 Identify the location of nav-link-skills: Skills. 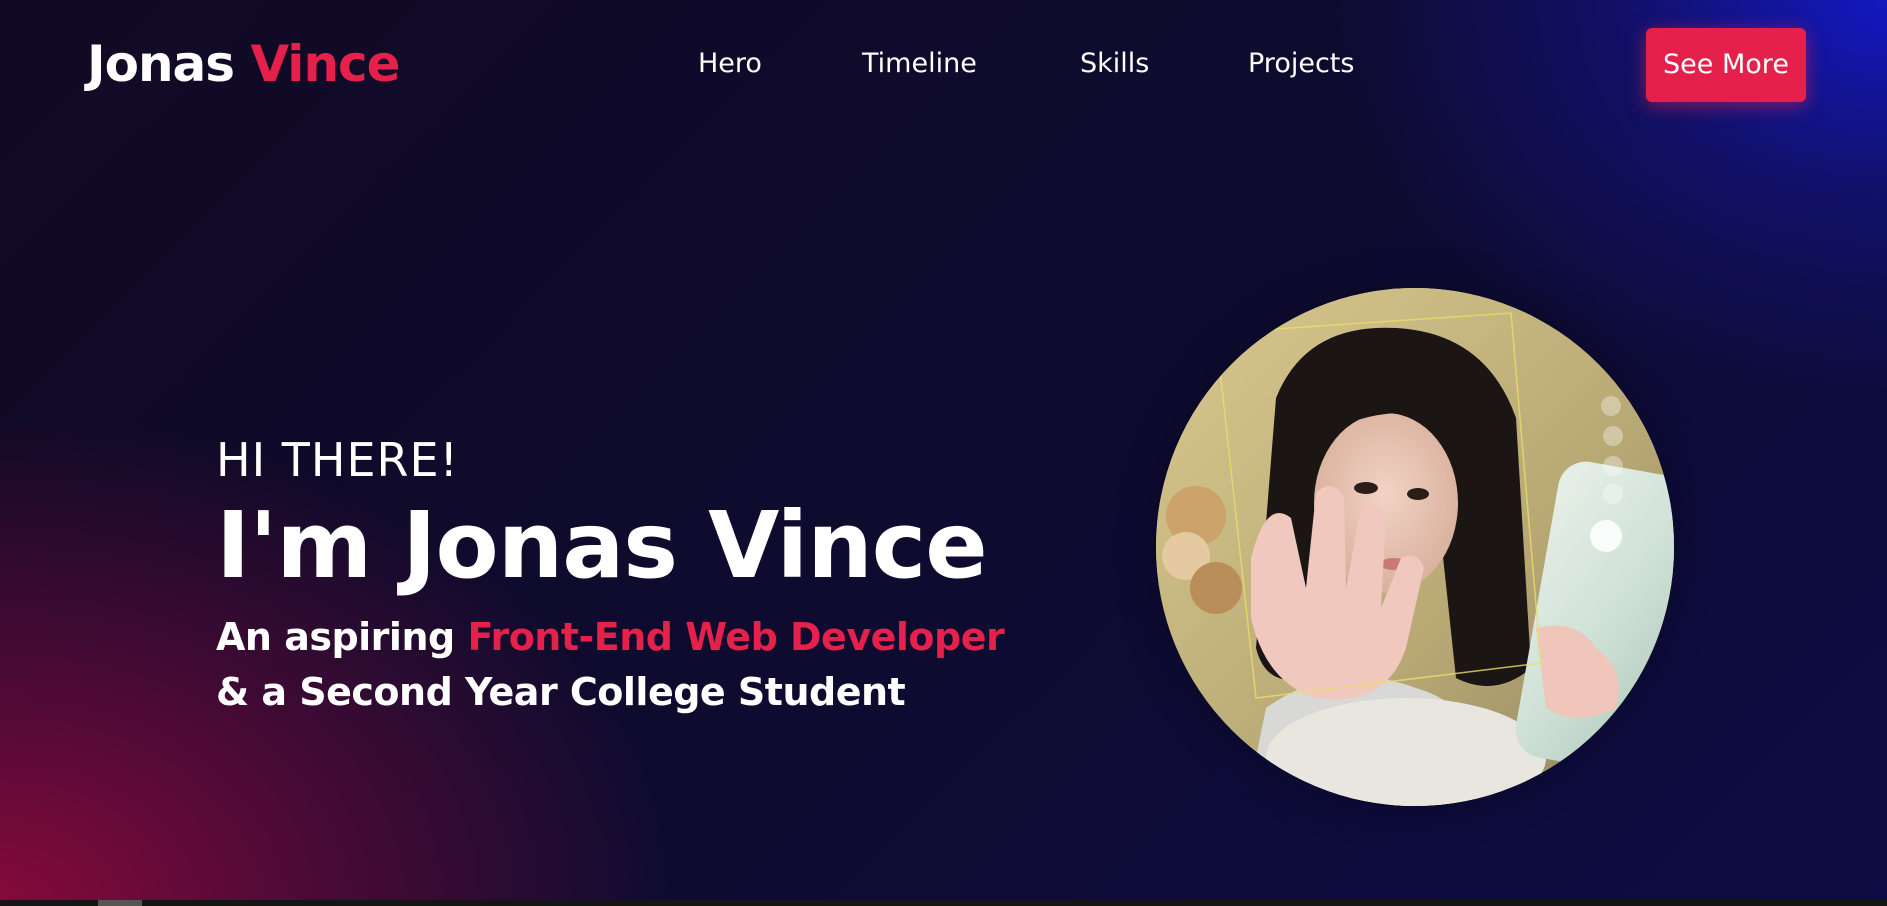
(1114, 64).